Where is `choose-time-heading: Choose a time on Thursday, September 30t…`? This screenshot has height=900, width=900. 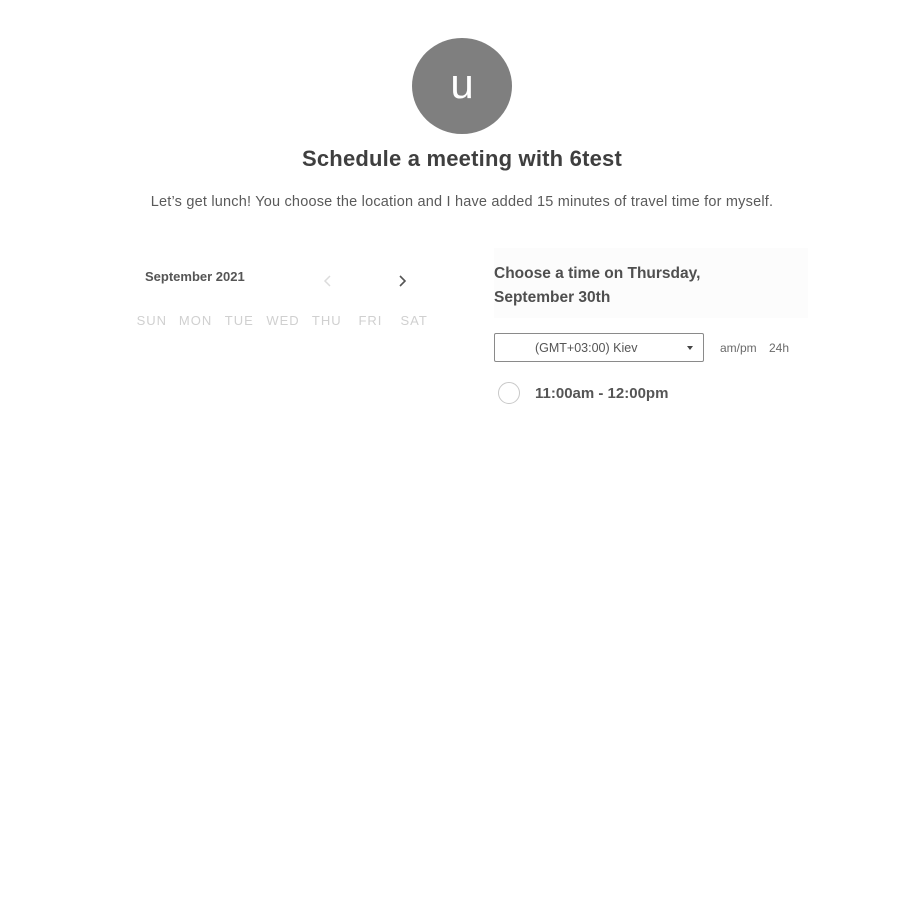 choose-time-heading: Choose a time on Thursday, September 30t… is located at coordinates (597, 285).